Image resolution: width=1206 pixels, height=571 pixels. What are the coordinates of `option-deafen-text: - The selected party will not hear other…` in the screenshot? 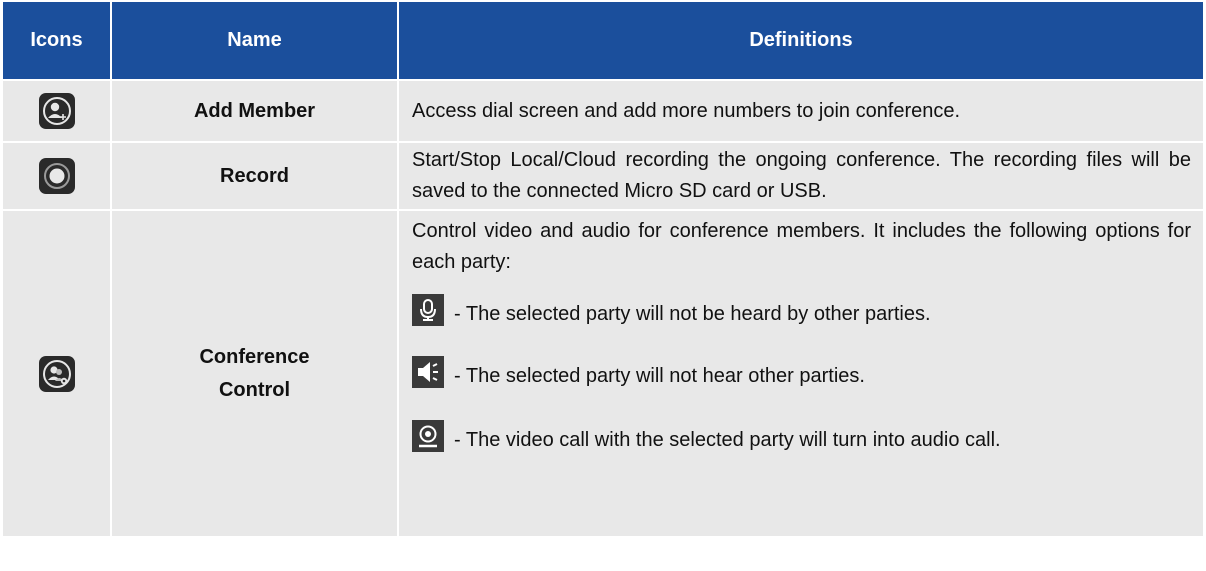 It's located at (659, 376).